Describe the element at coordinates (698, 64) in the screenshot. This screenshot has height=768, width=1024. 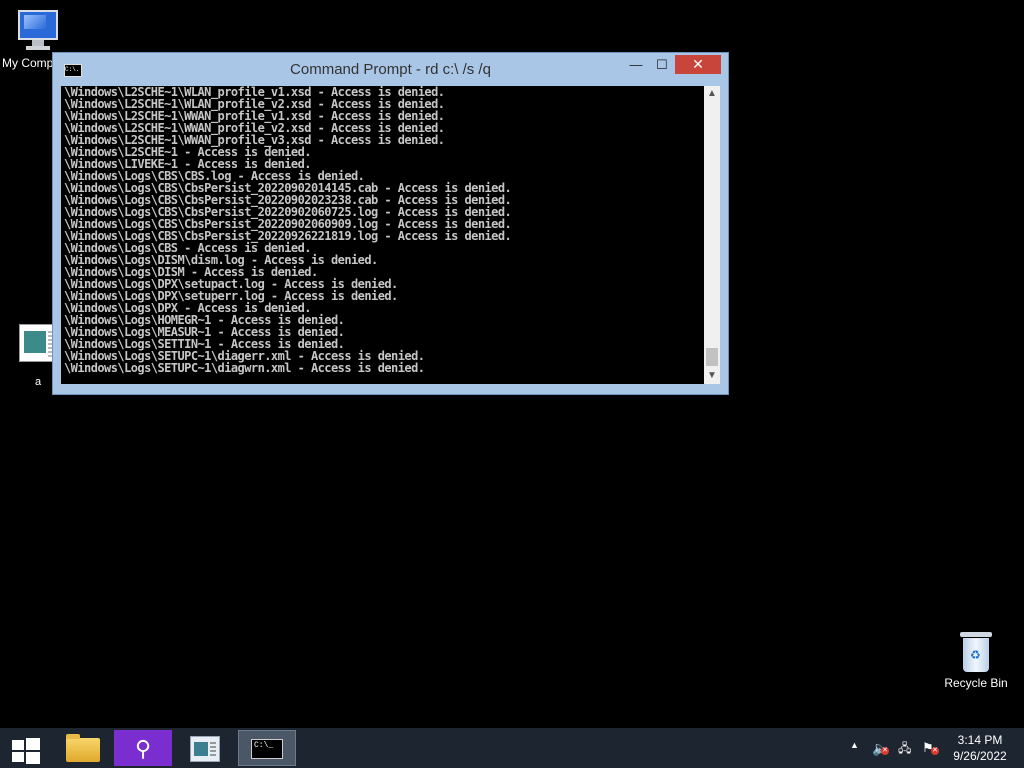
I see `close-button: ✕` at that location.